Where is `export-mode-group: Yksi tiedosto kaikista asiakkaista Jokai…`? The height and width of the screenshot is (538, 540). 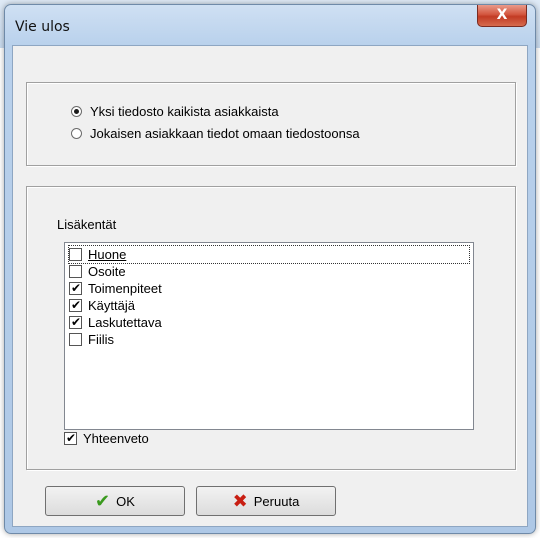
export-mode-group: Yksi tiedosto kaikista asiakkaista Jokai… is located at coordinates (271, 124).